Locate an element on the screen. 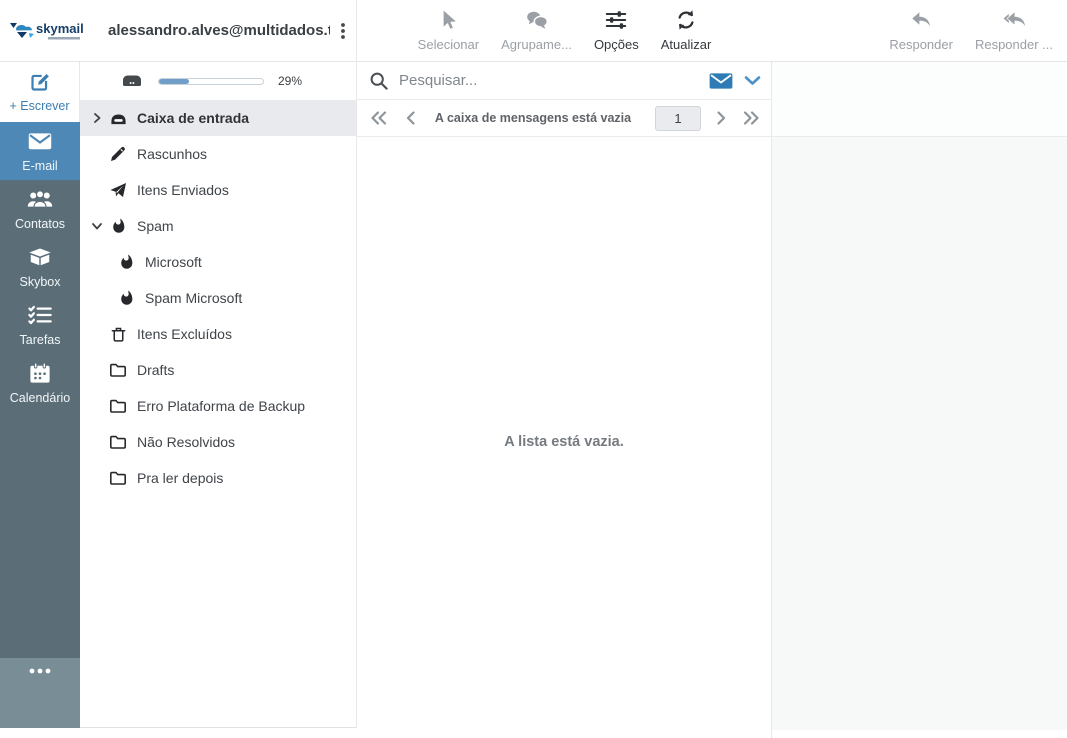 Image resolution: width=1067 pixels, height=738 pixels. folder-pra-ler-depois: Pra ler depois is located at coordinates (218, 478).